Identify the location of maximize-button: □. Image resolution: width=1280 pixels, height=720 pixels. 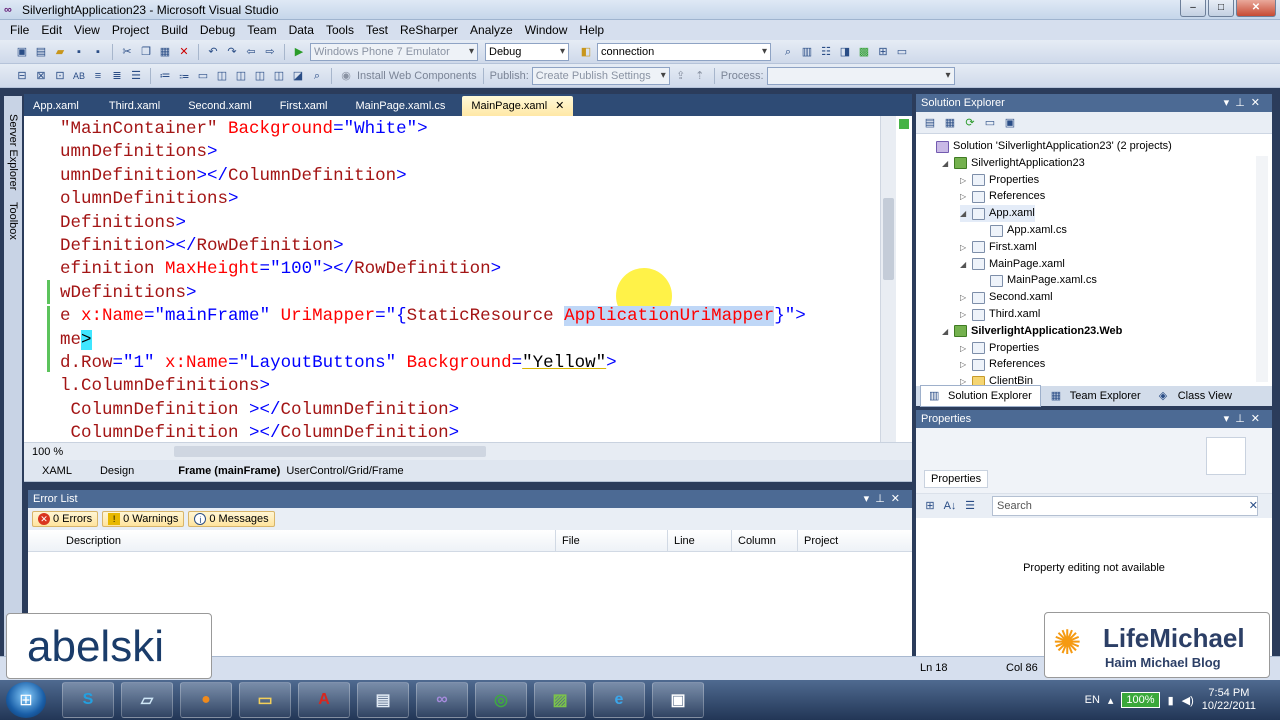
(1221, 8).